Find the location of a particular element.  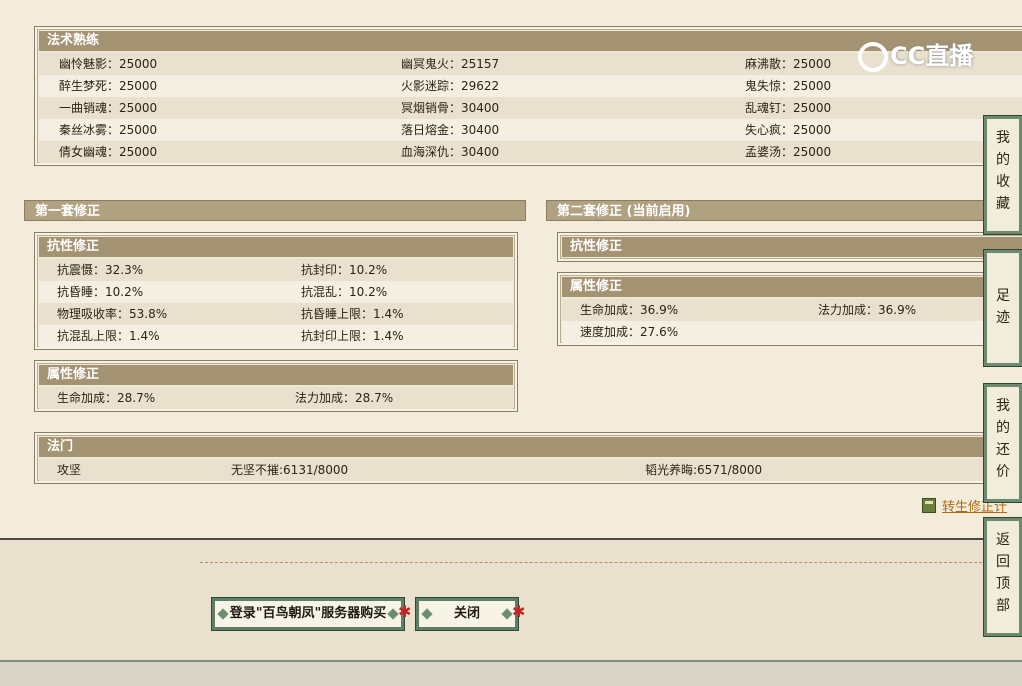

close-button: 关闭 is located at coordinates (467, 614).